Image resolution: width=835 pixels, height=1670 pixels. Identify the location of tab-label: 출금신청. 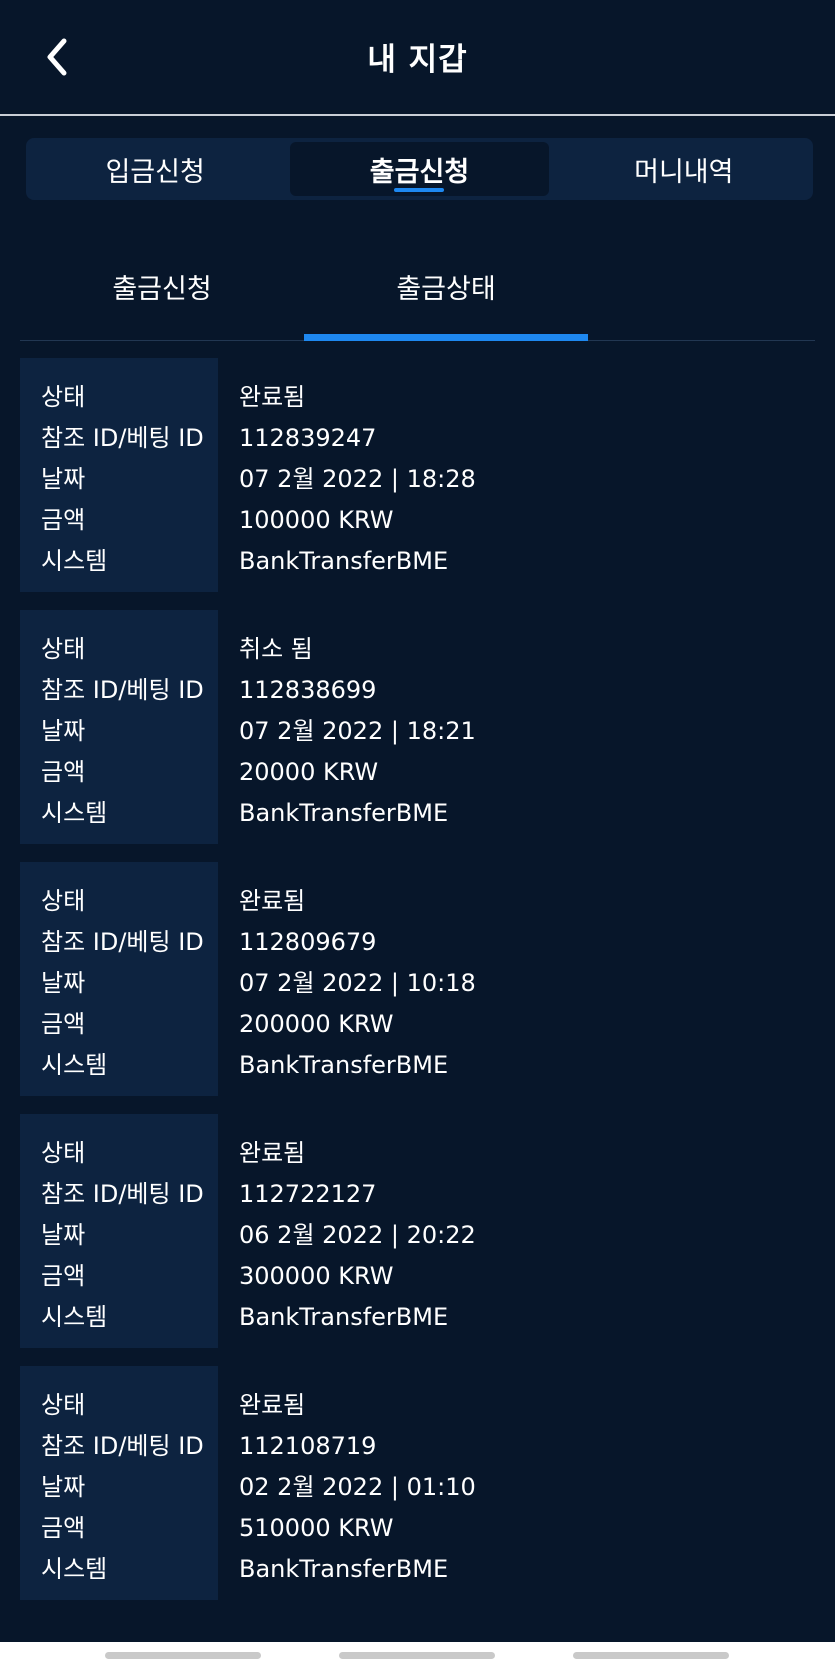
(419, 172).